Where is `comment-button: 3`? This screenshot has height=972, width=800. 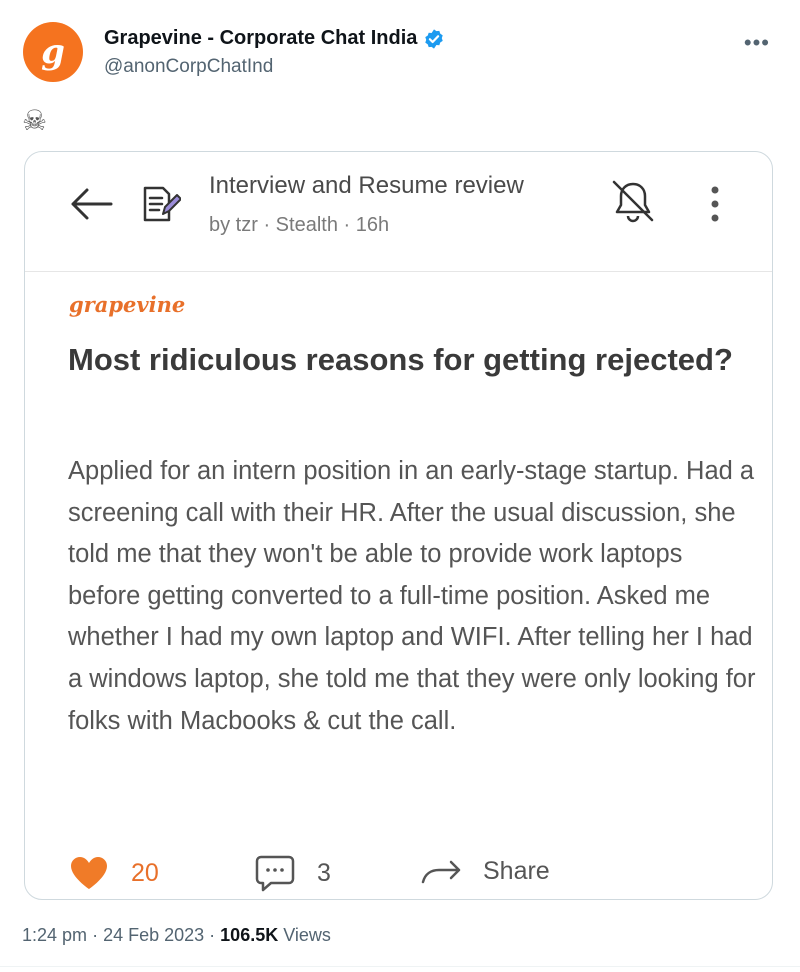
comment-button: 3 is located at coordinates (293, 873).